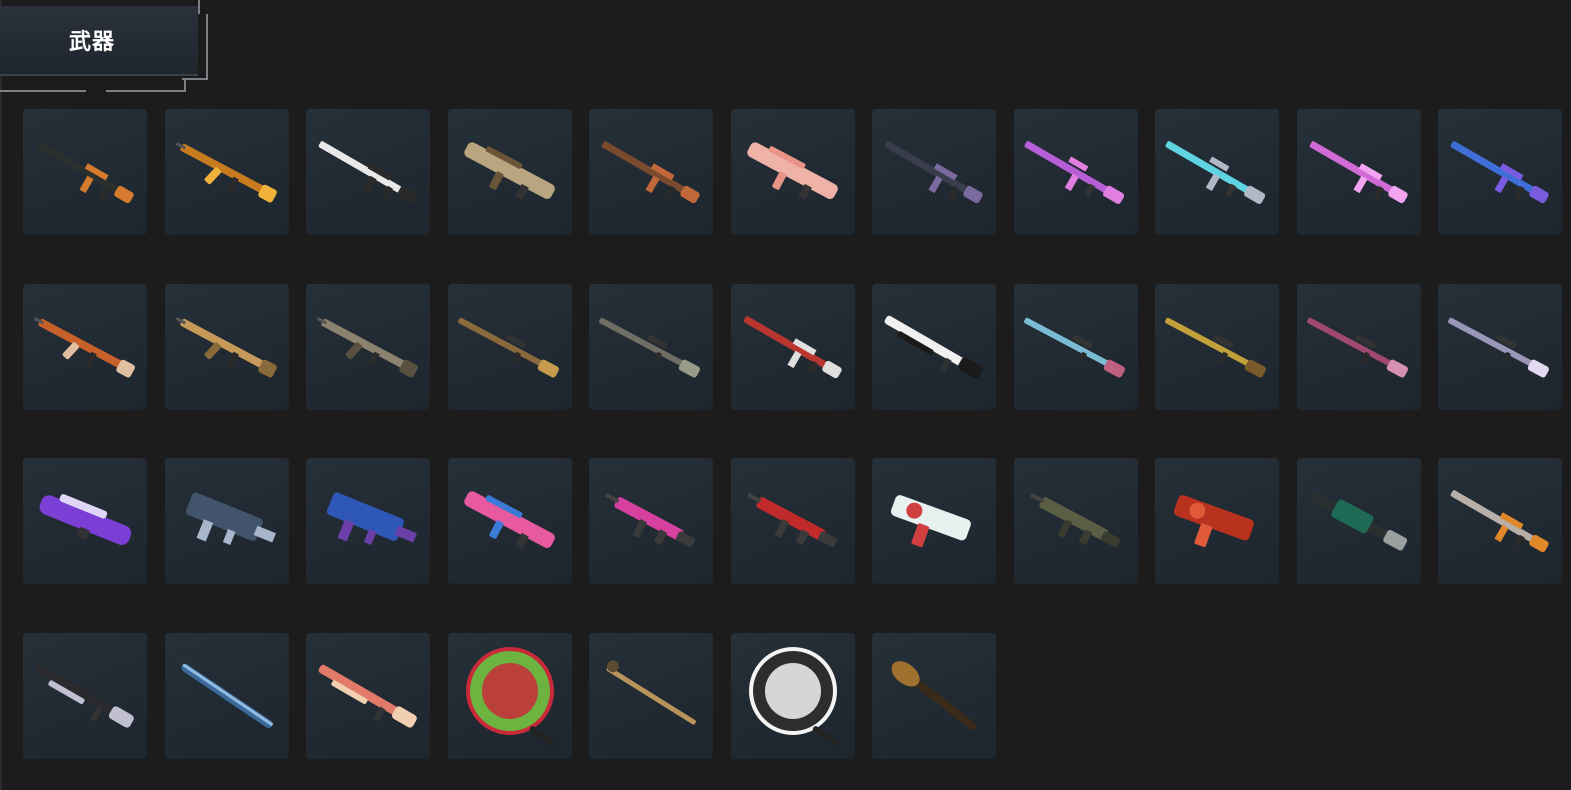  I want to click on tab-weapons-label: 武器, so click(91, 42).